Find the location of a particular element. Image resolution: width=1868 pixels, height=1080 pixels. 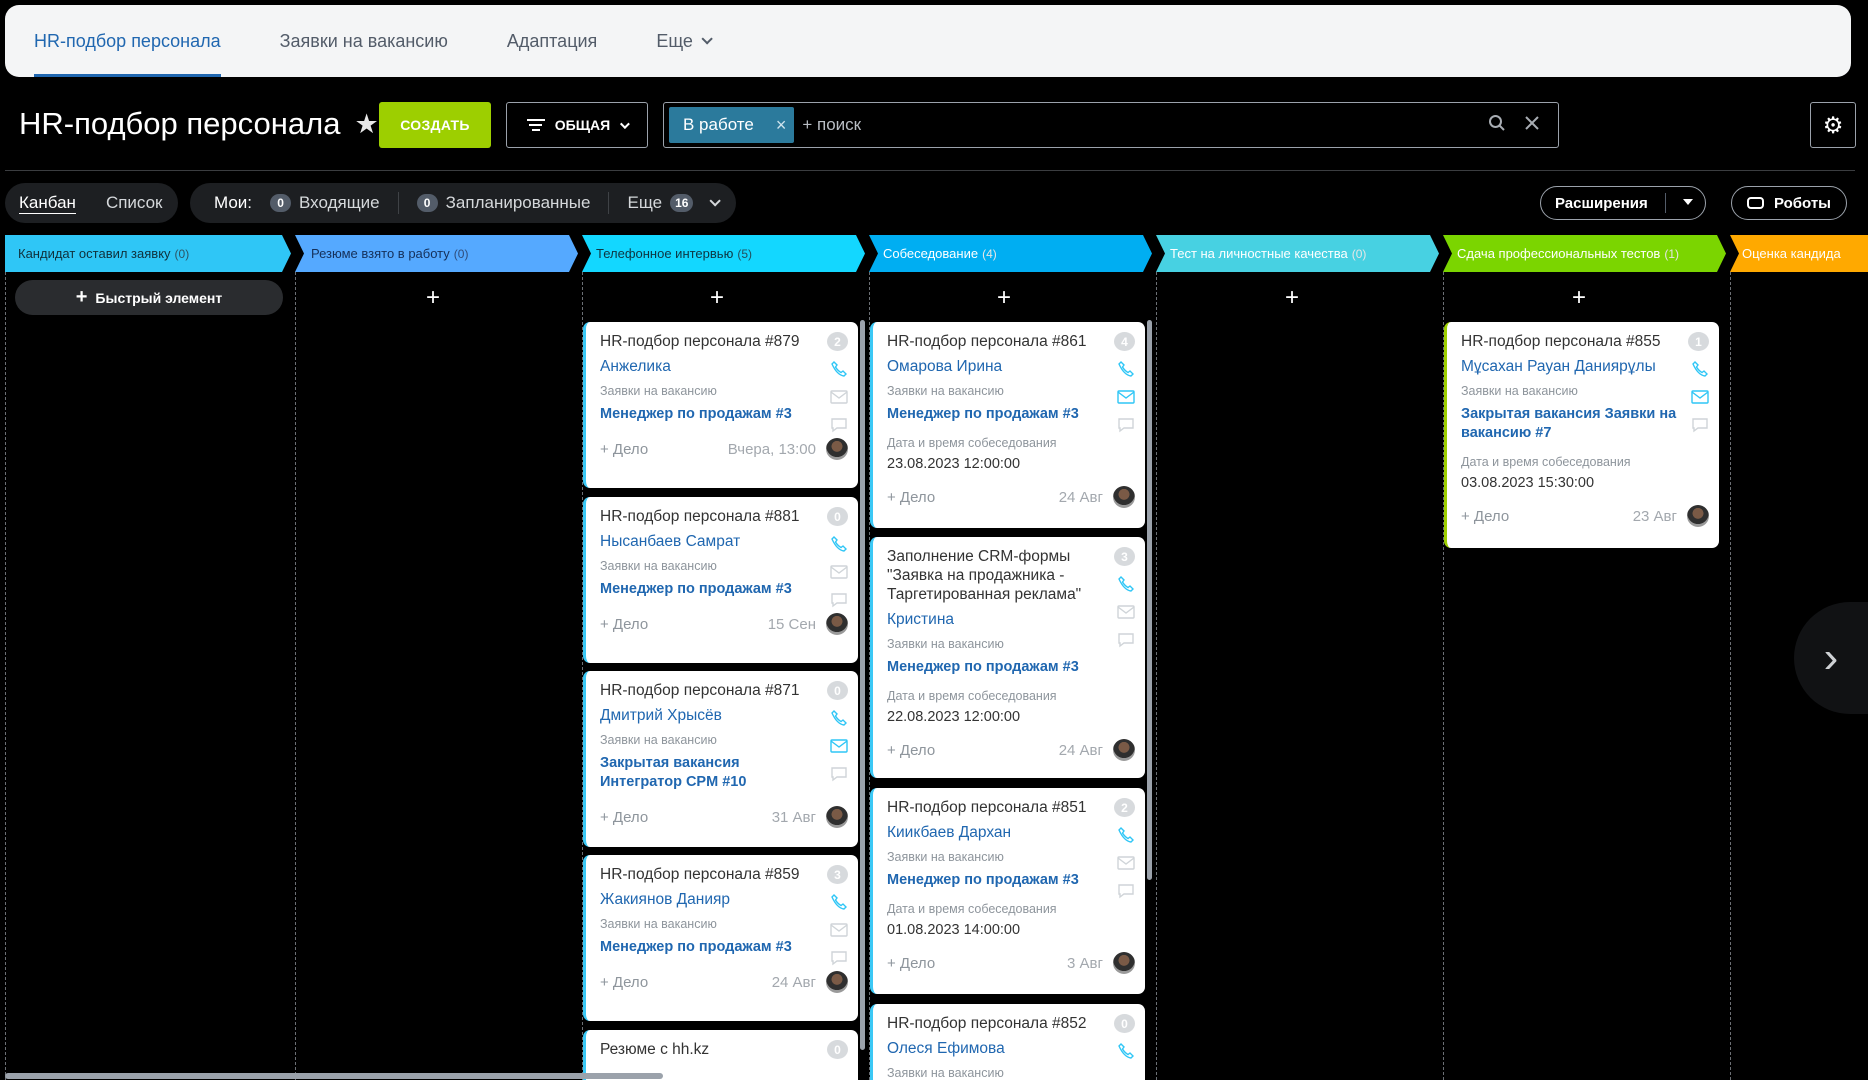

close-icon: × is located at coordinates (781, 125).